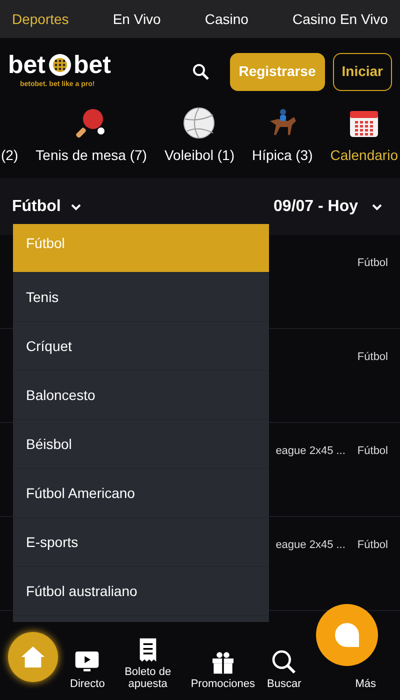  I want to click on sport-filter-dropdown: Fútbol, so click(47, 206).